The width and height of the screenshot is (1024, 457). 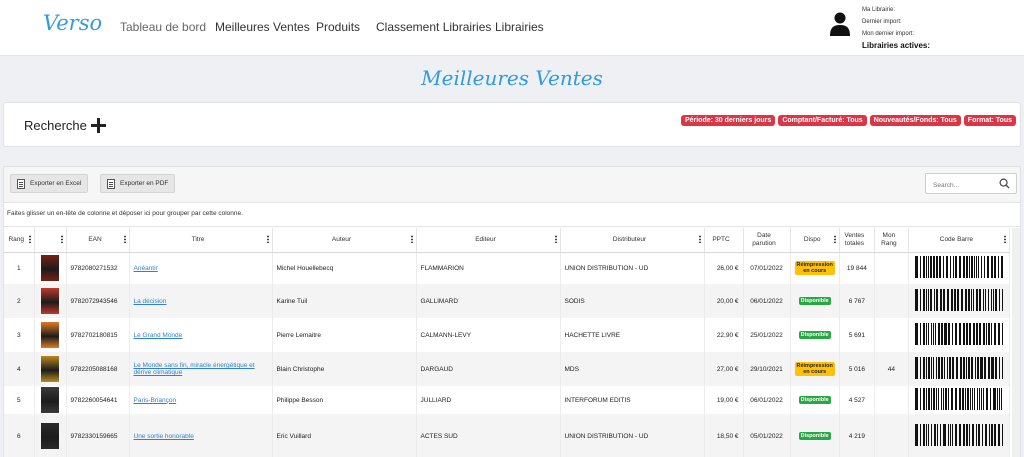 I want to click on col-header-ventes-totales: Ventes totales, so click(x=857, y=240).